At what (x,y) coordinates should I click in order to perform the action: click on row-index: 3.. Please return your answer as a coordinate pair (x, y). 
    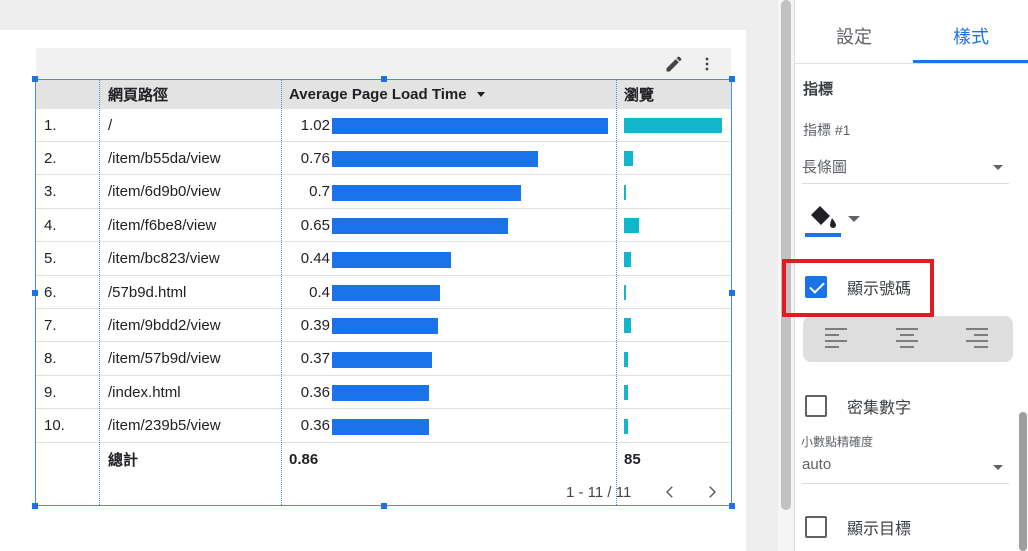
    Looking at the image, I should click on (50, 192).